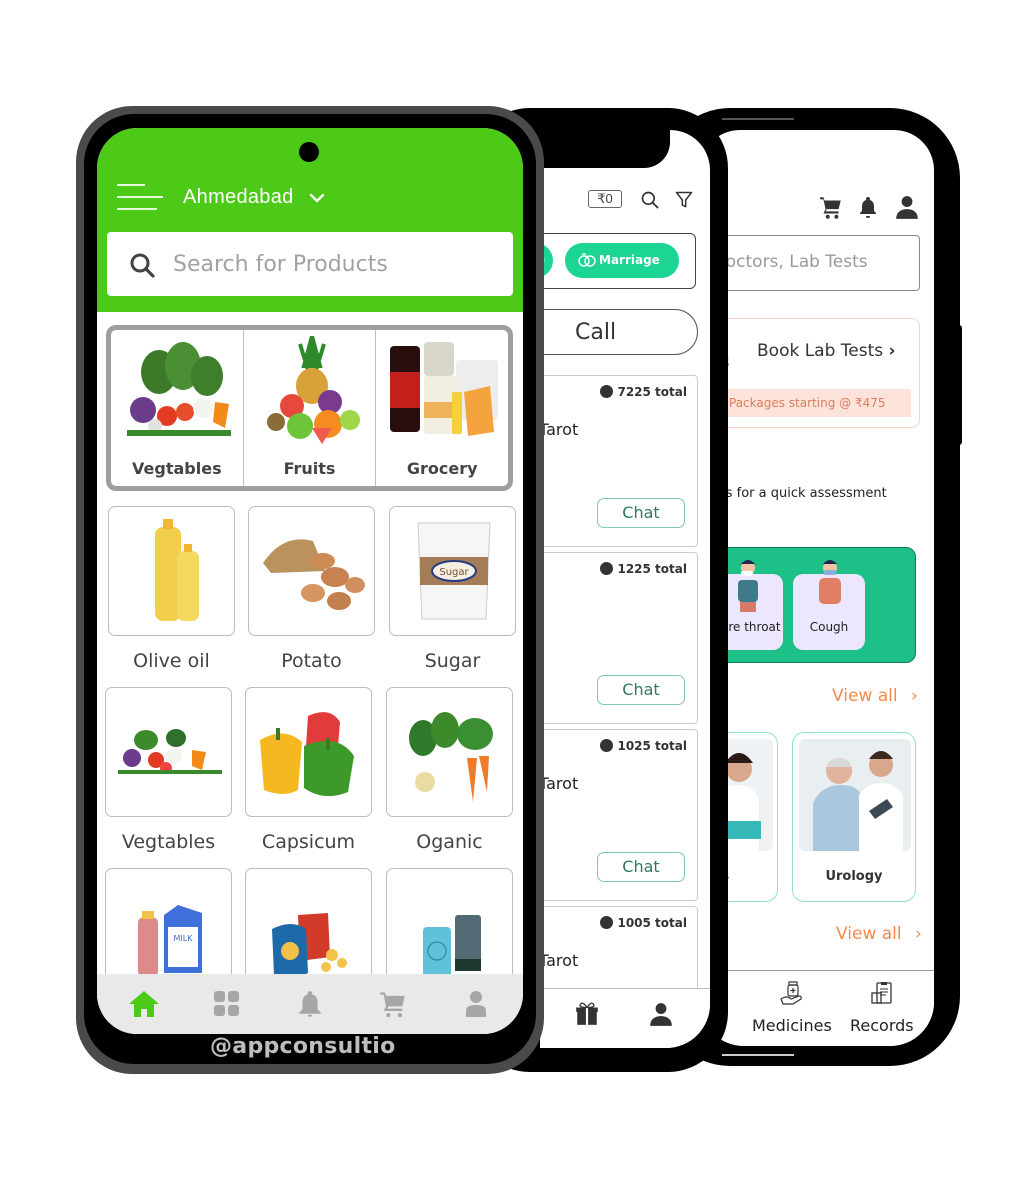 This screenshot has width=1024, height=1180. Describe the element at coordinates (829, 627) in the screenshot. I see `symptom-label: Cough` at that location.